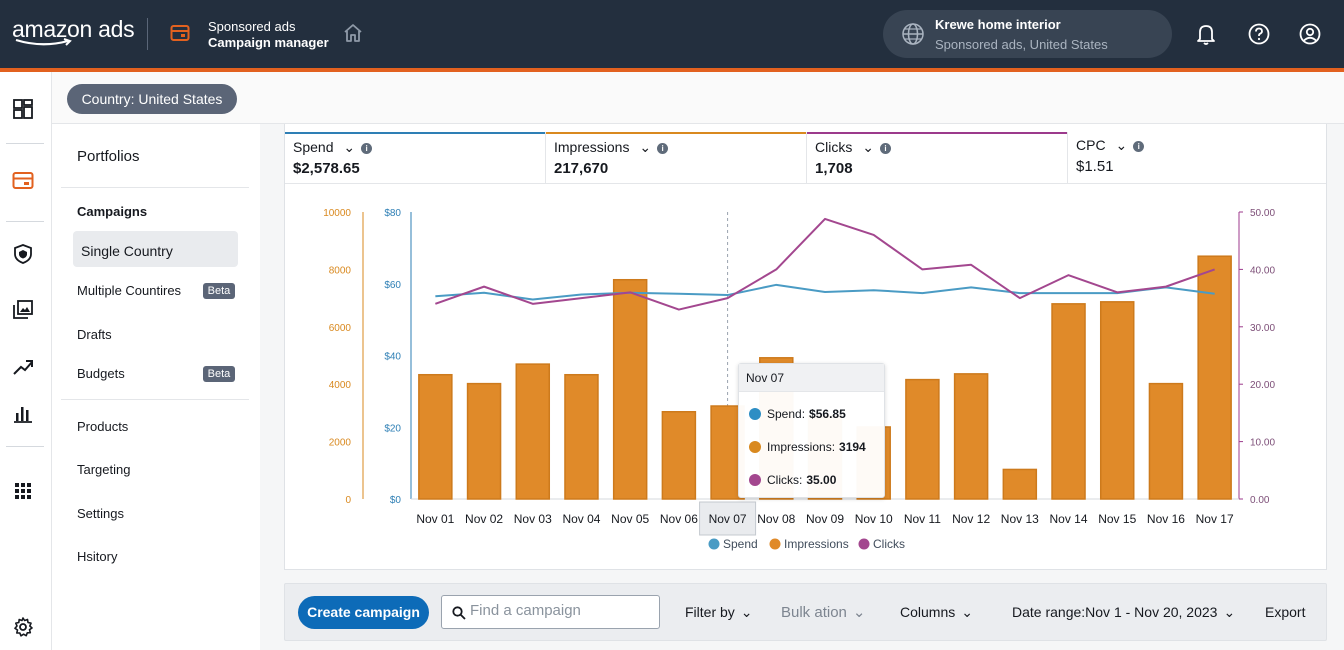 This screenshot has width=1344, height=650. Describe the element at coordinates (112, 211) in the screenshot. I see `nav-campaigns-heading: Campaigns` at that location.